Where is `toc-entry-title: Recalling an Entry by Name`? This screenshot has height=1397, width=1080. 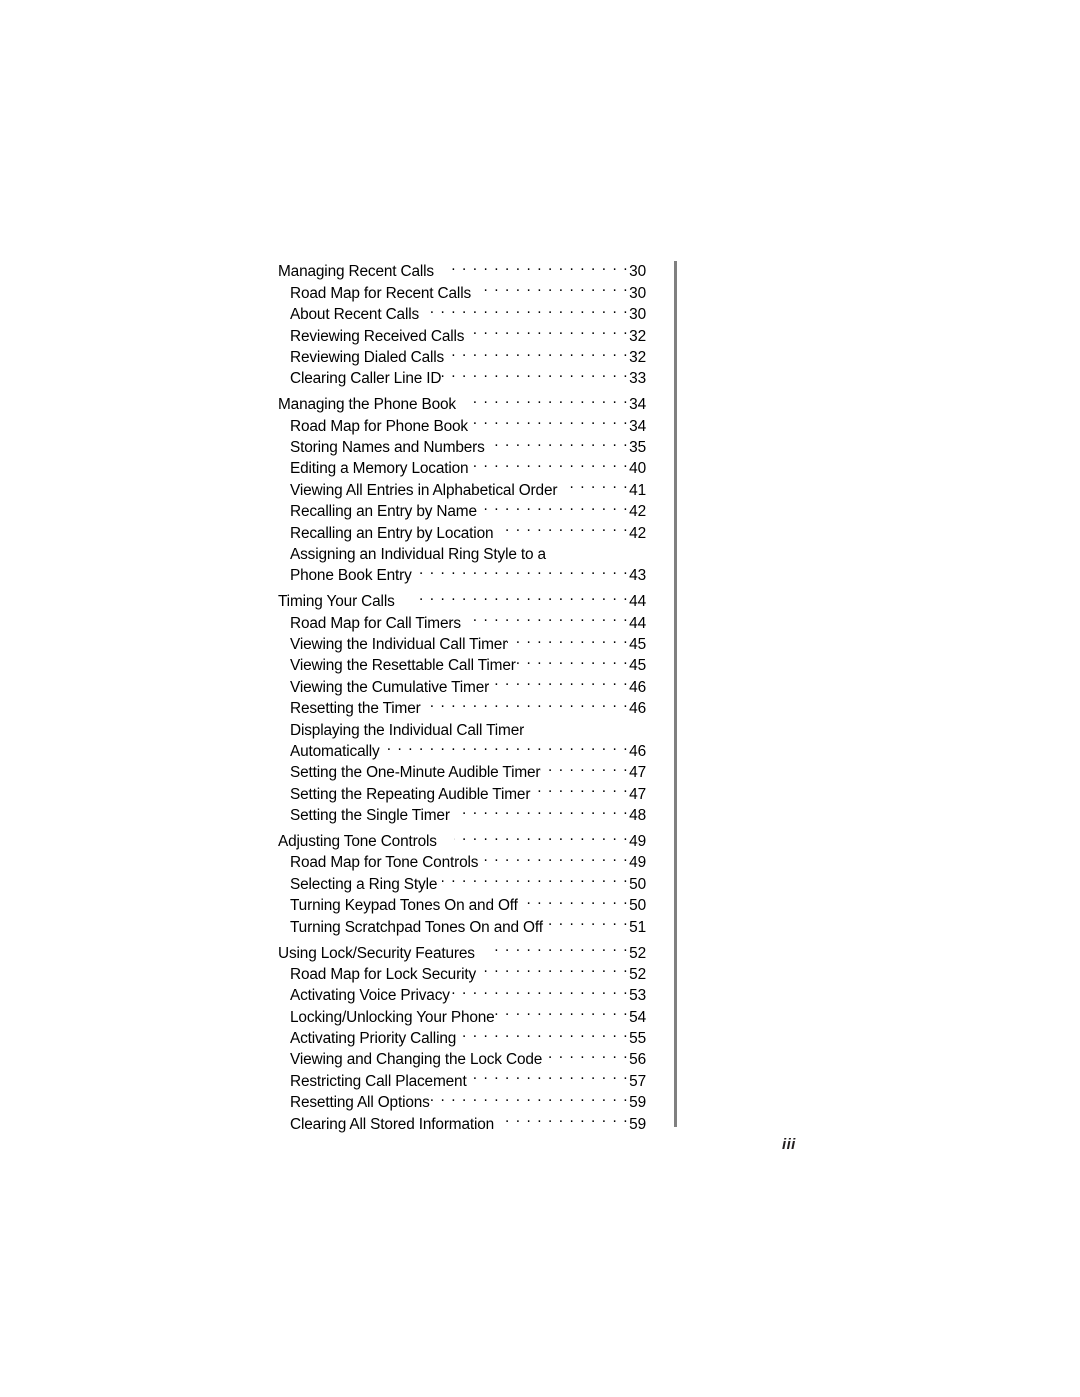
toc-entry-title: Recalling an Entry by Name is located at coordinates (383, 512).